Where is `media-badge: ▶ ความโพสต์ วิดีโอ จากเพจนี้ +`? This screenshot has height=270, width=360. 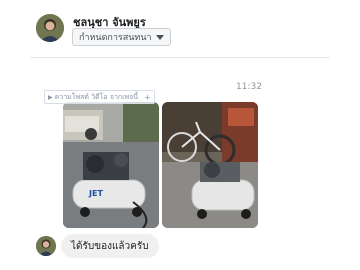
media-badge: ▶ ความโพสต์ วิดีโอ จากเพจนี้ + is located at coordinates (99, 97).